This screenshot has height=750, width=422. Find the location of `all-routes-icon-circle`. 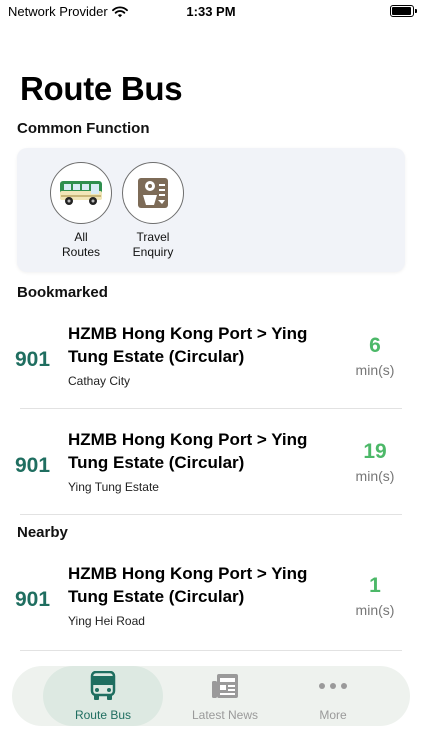

all-routes-icon-circle is located at coordinates (81, 193).